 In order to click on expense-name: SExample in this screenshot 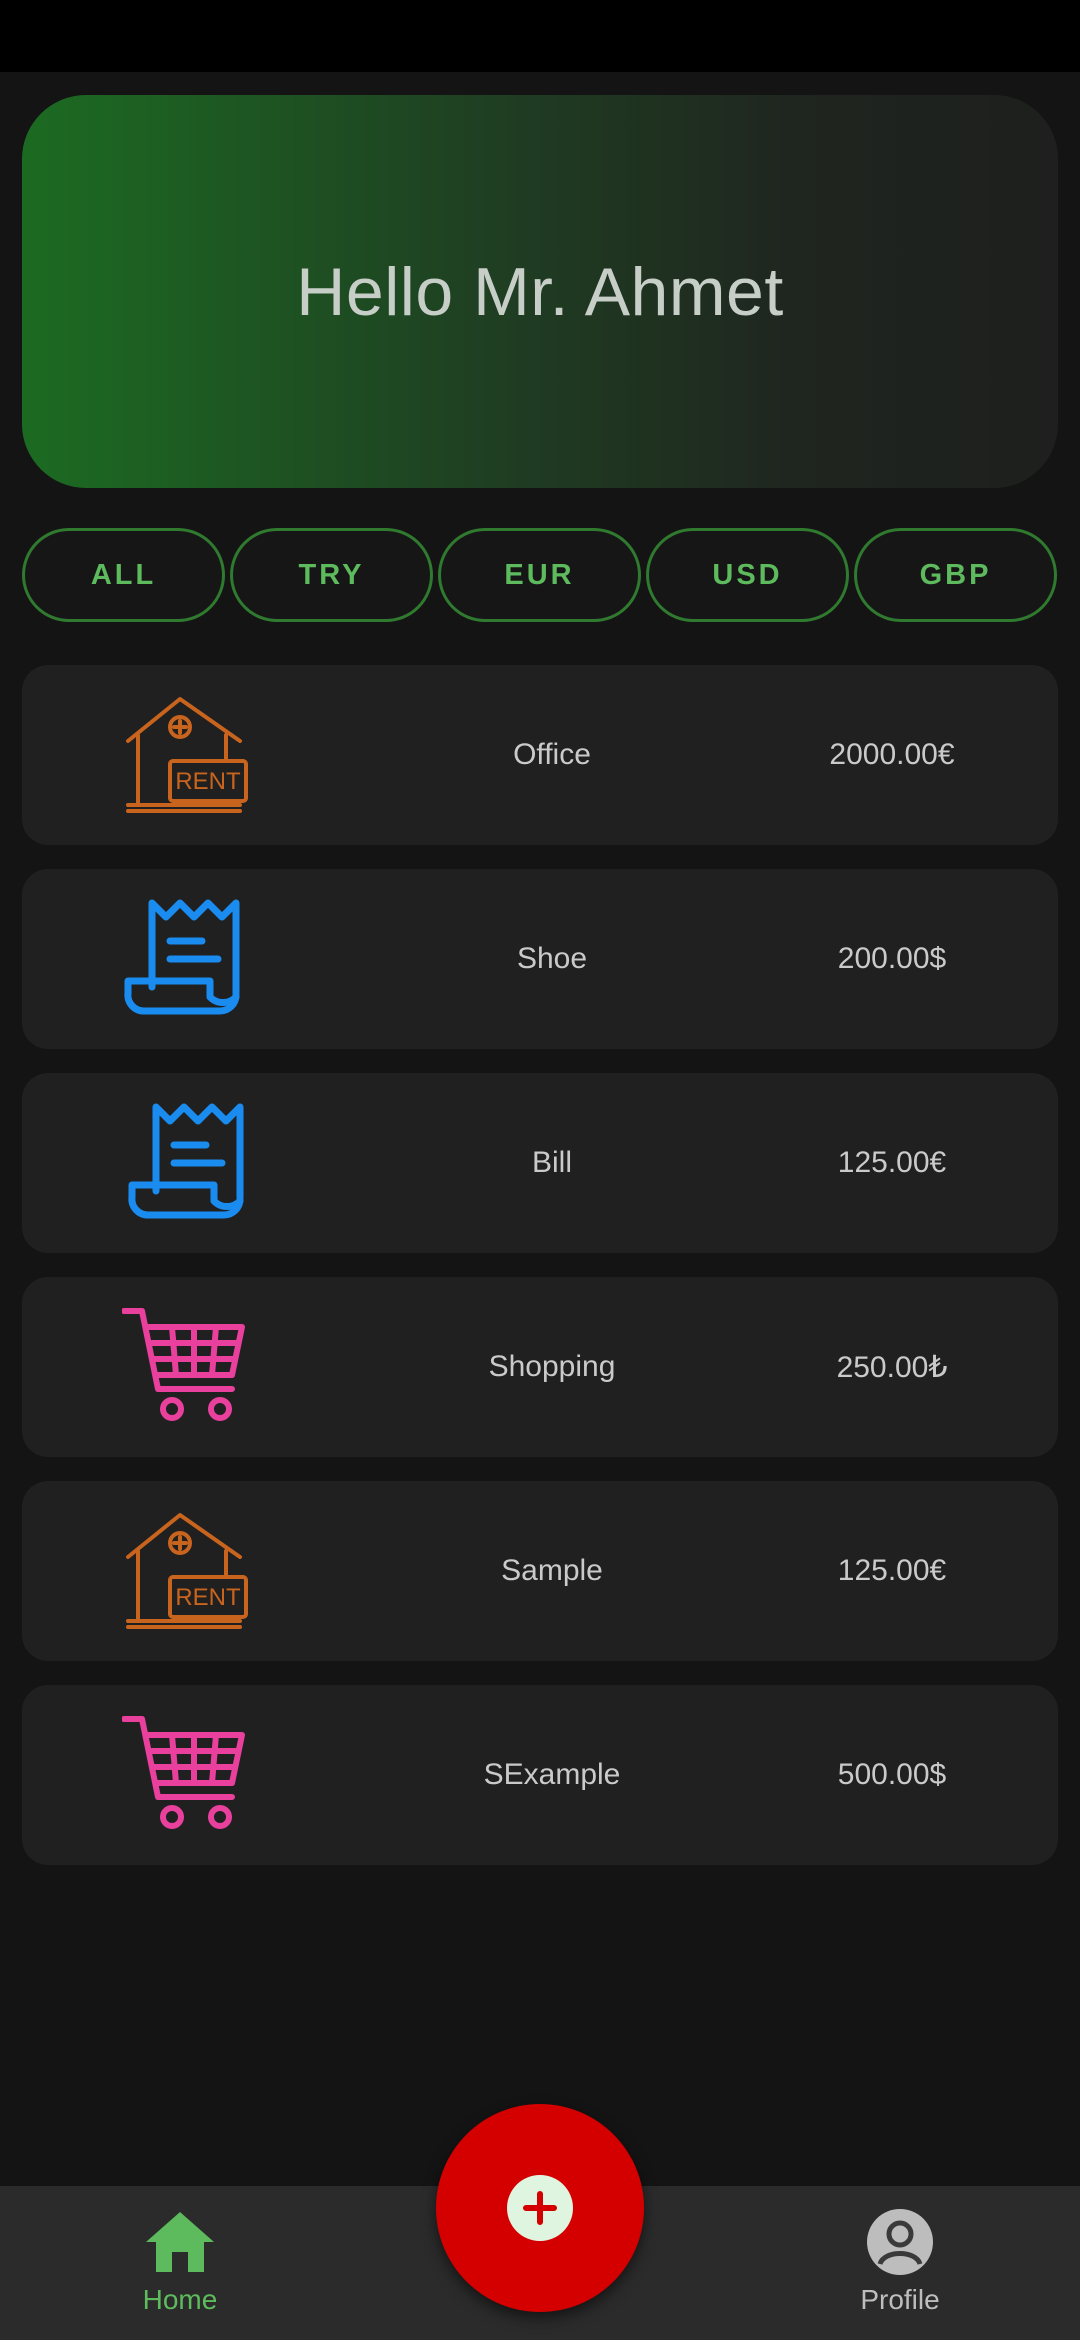, I will do `click(552, 1774)`.